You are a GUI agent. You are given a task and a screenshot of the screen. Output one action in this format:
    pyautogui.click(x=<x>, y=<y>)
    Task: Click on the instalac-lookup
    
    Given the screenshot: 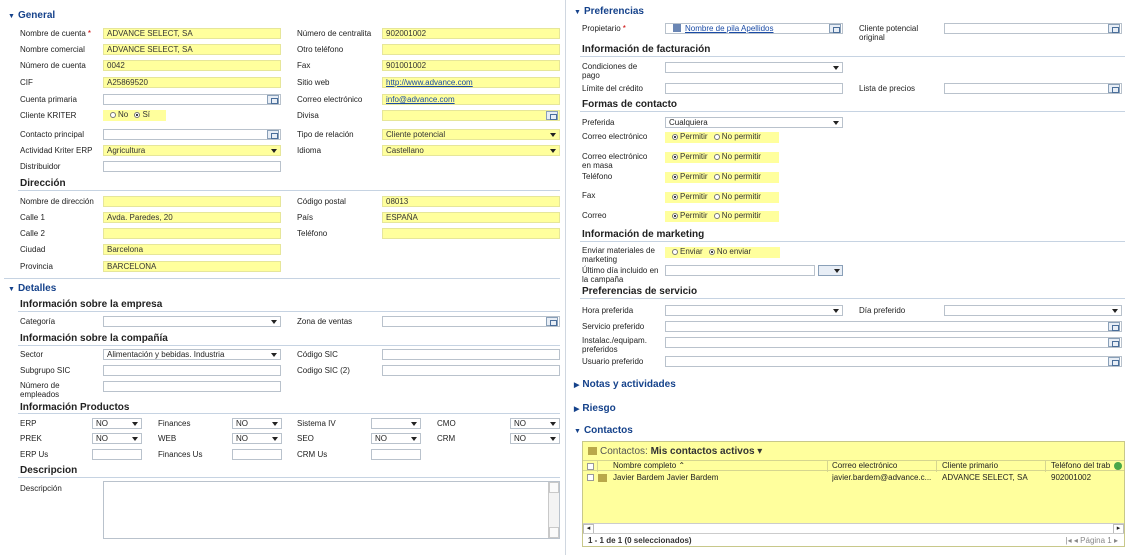 What is the action you would take?
    pyautogui.click(x=893, y=342)
    